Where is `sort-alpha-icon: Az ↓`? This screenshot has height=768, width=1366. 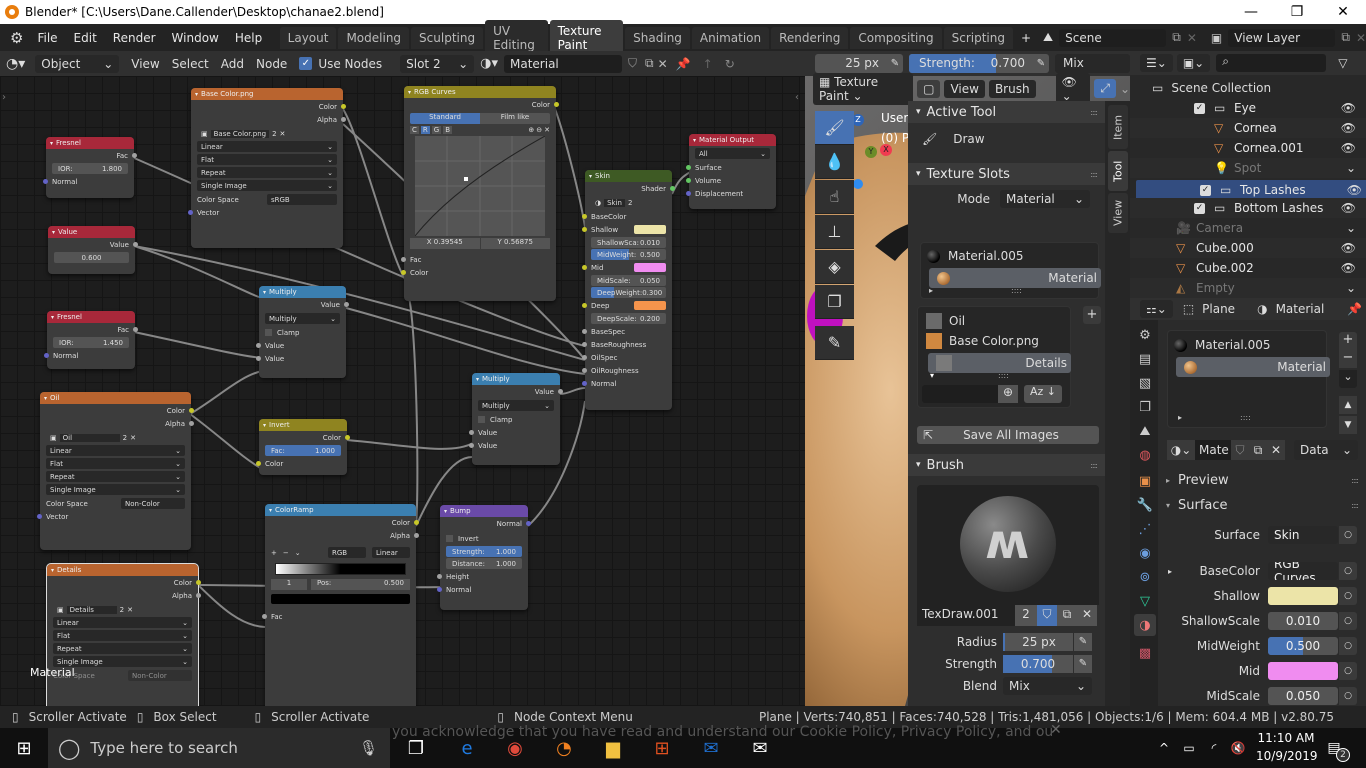
sort-alpha-icon: Az ↓ is located at coordinates (1043, 394).